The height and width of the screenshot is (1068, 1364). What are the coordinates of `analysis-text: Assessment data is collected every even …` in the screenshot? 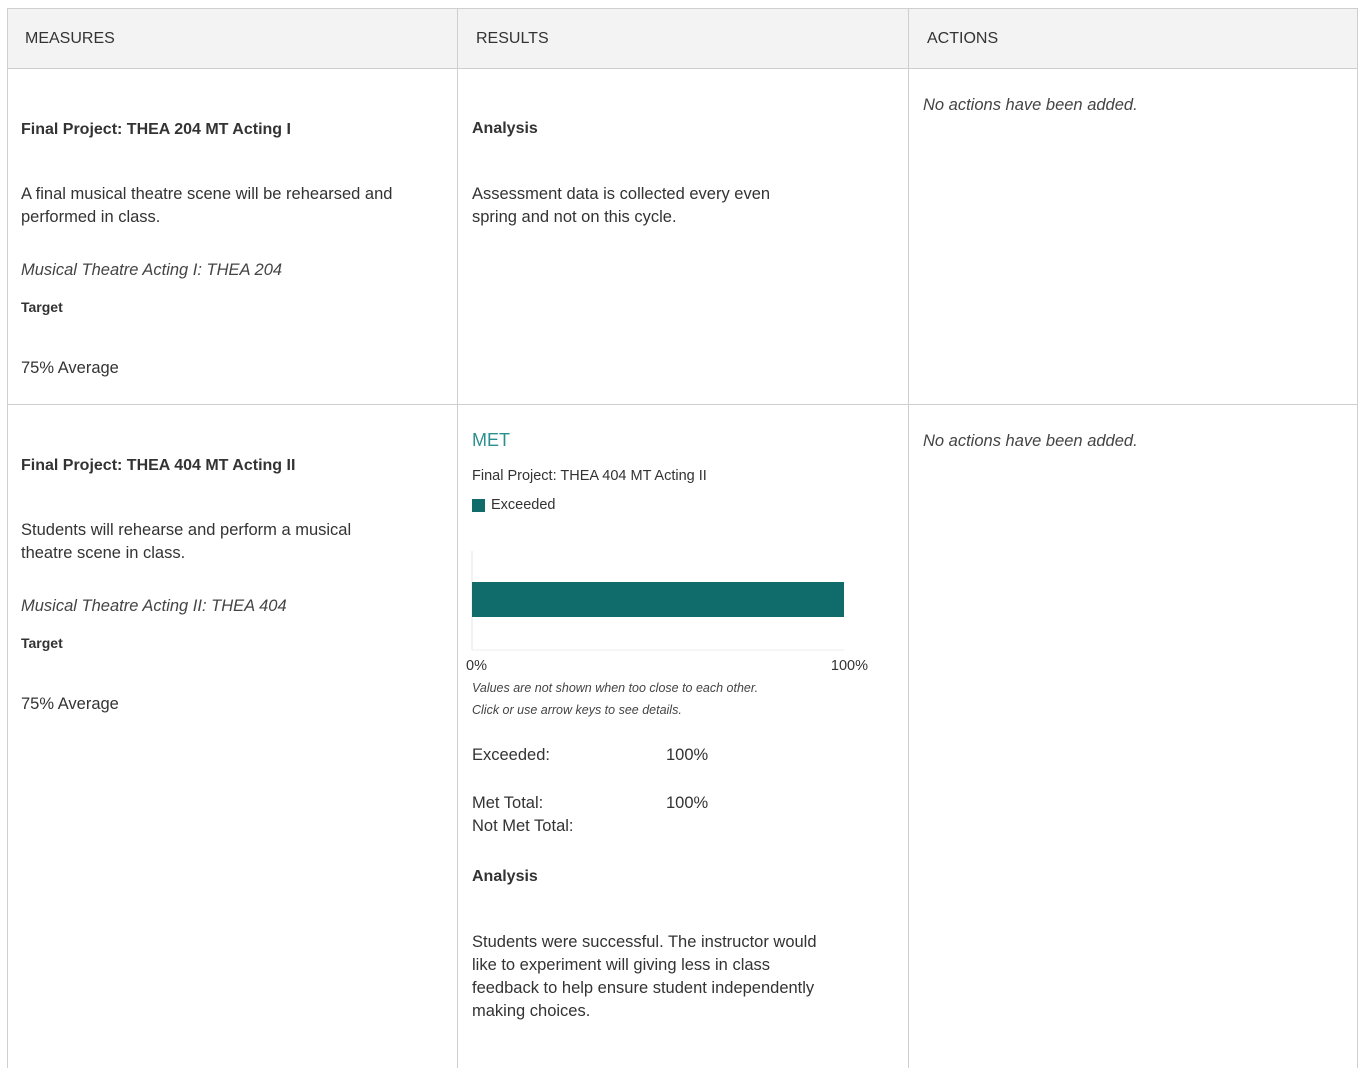 It's located at (621, 206).